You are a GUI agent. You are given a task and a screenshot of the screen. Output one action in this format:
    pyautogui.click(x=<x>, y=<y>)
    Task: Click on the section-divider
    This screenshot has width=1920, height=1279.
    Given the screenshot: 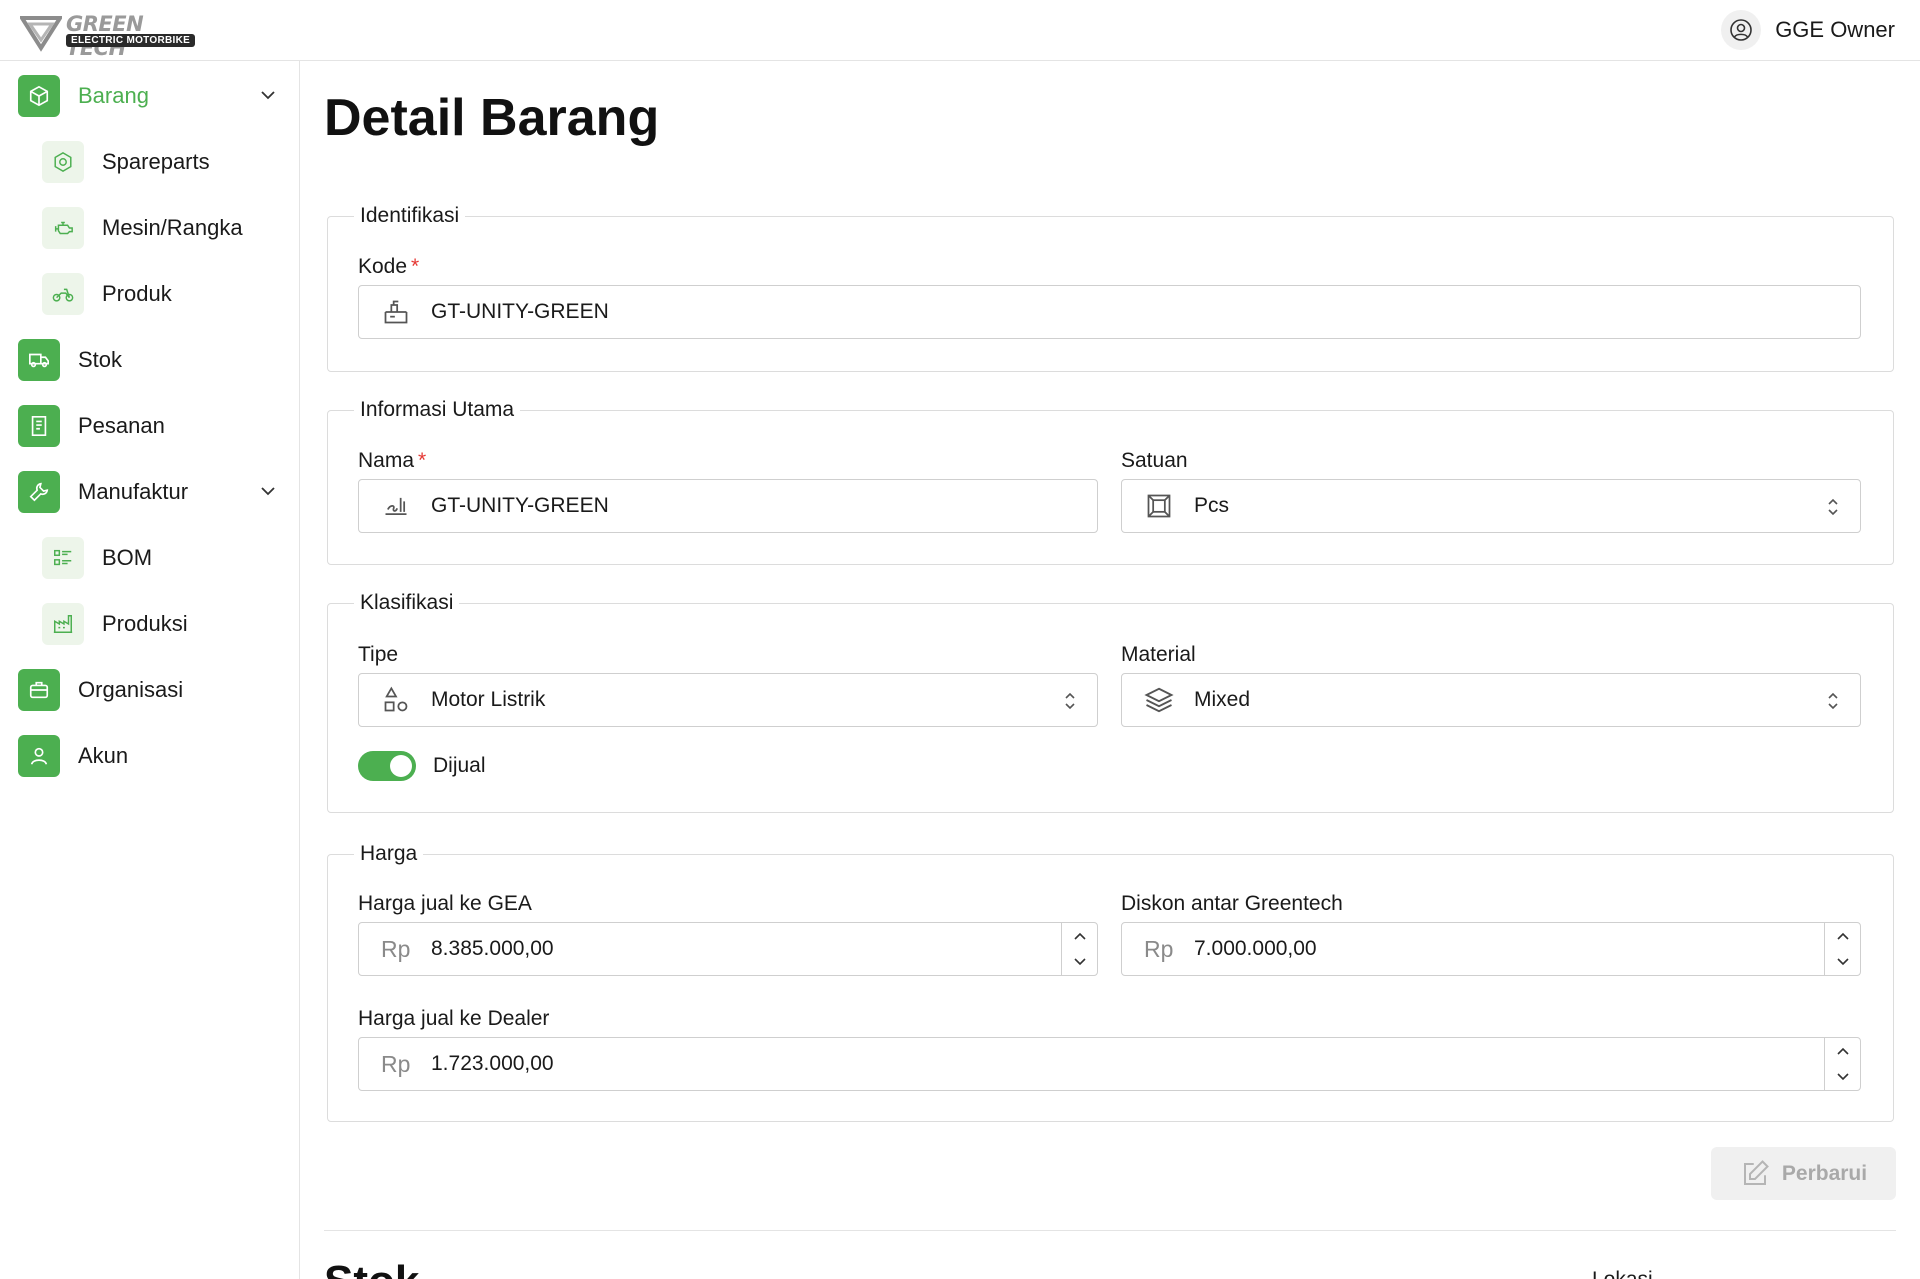 What is the action you would take?
    pyautogui.click(x=1110, y=1230)
    